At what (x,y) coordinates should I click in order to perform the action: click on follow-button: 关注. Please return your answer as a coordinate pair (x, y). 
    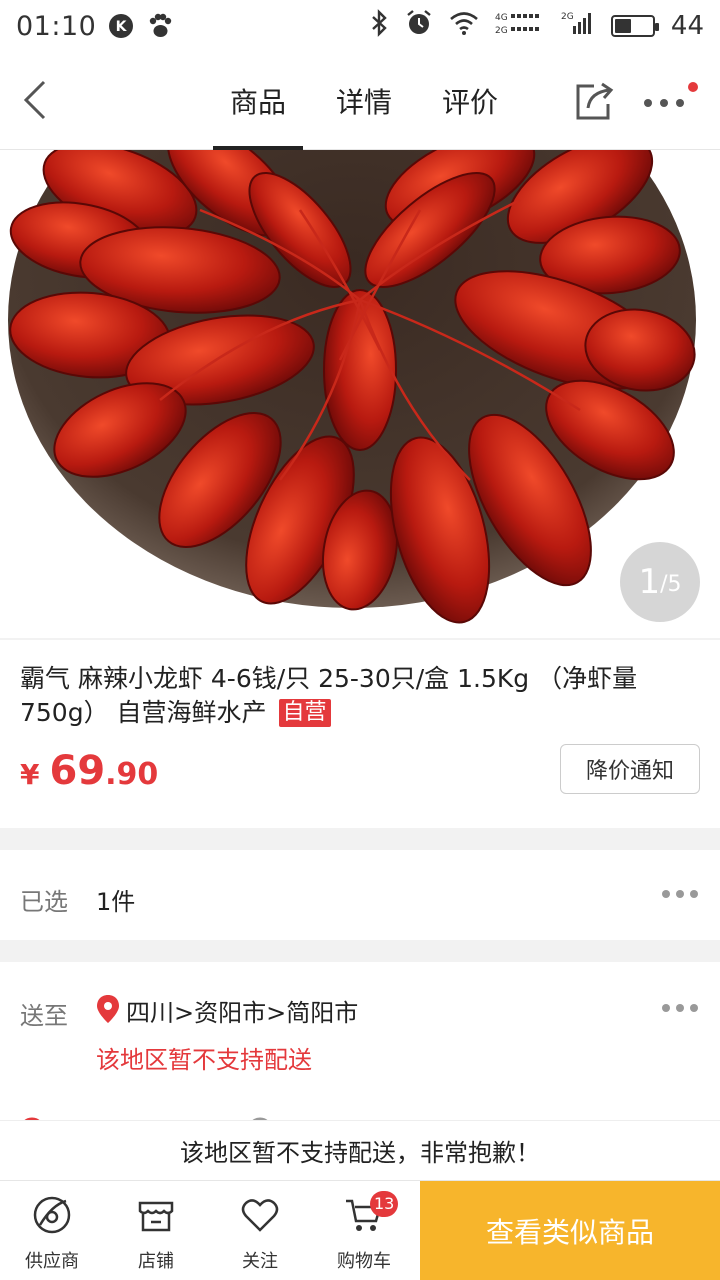
    Looking at the image, I should click on (260, 1230).